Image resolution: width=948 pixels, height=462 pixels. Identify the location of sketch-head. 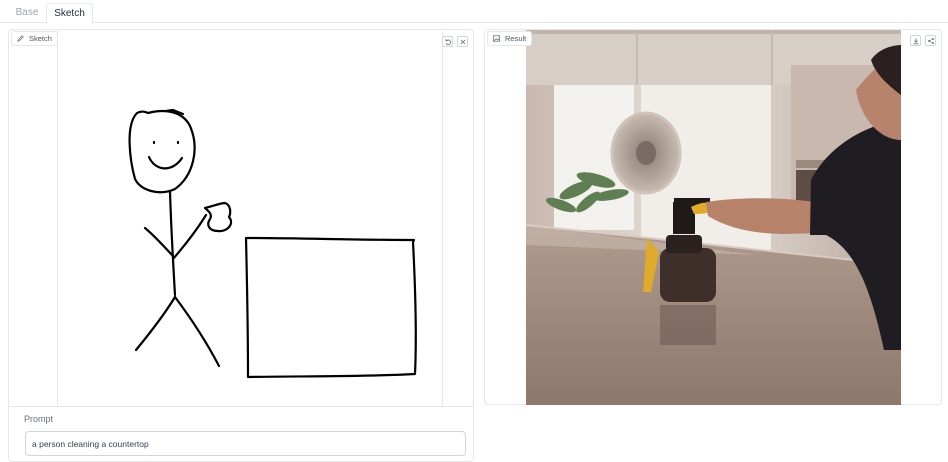
(162, 151).